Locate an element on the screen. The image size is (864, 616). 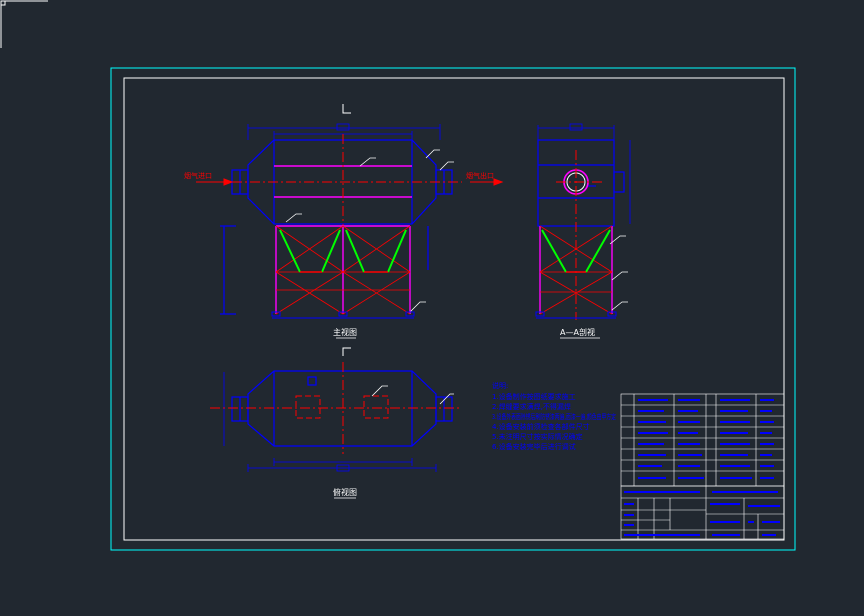
notes-title: 说明: is located at coordinates (500, 385).